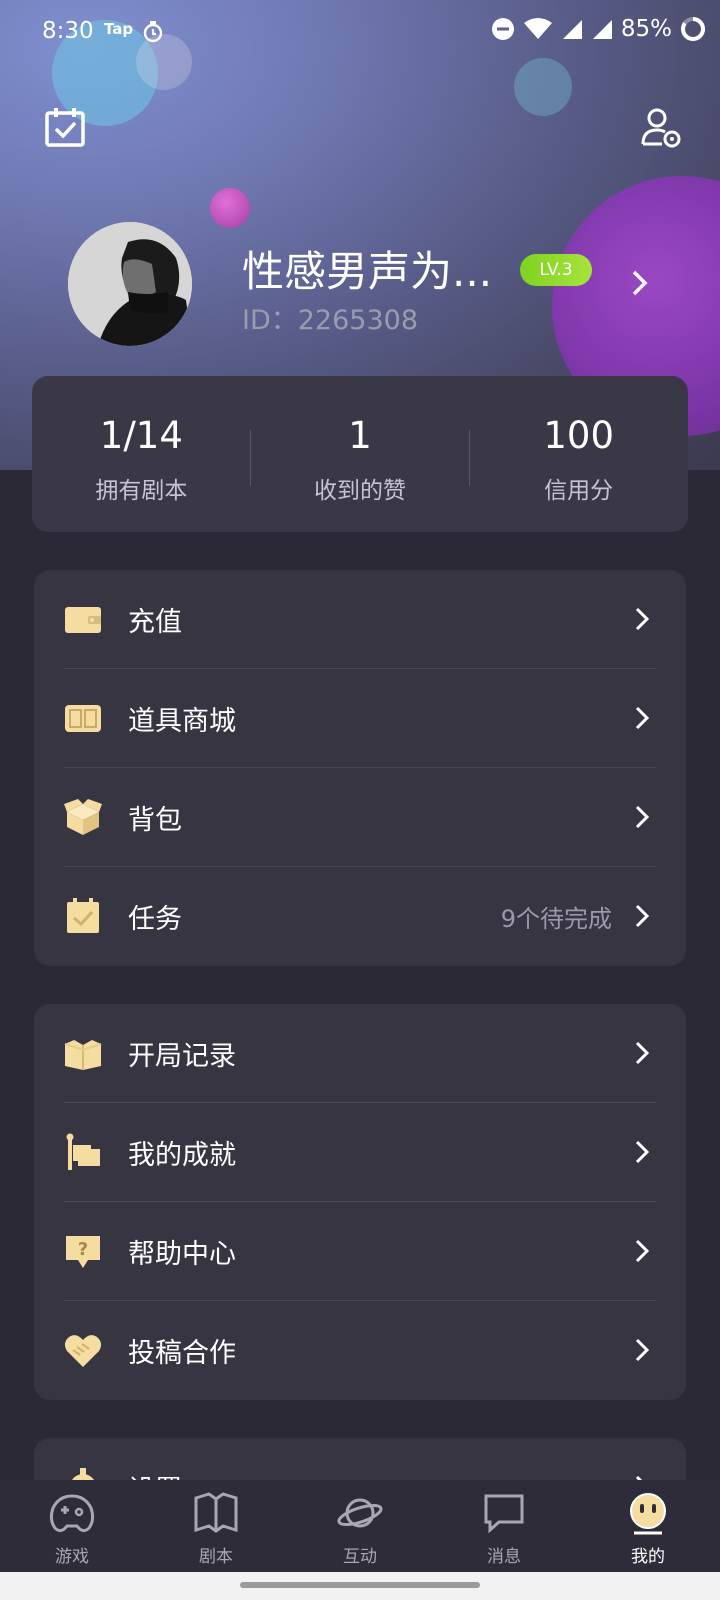  I want to click on chat-icon, so click(504, 1514).